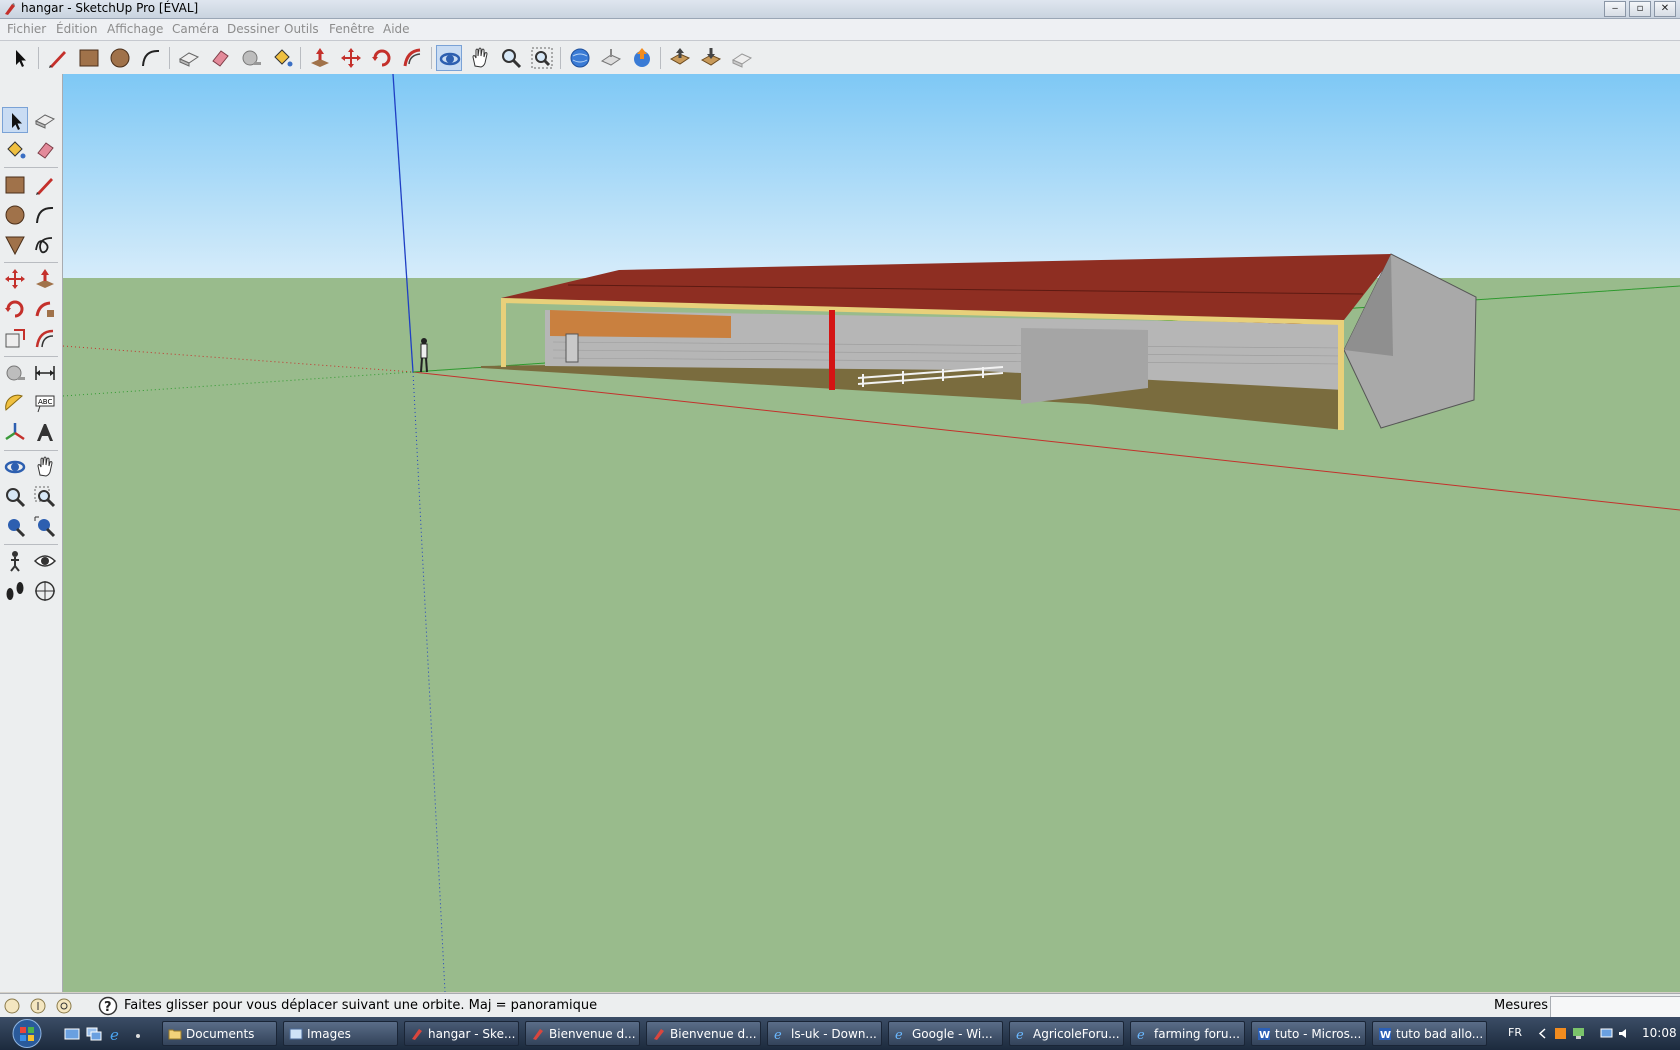 The width and height of the screenshot is (1680, 1050). Describe the element at coordinates (77, 29) in the screenshot. I see `menu-edition: Édition` at that location.